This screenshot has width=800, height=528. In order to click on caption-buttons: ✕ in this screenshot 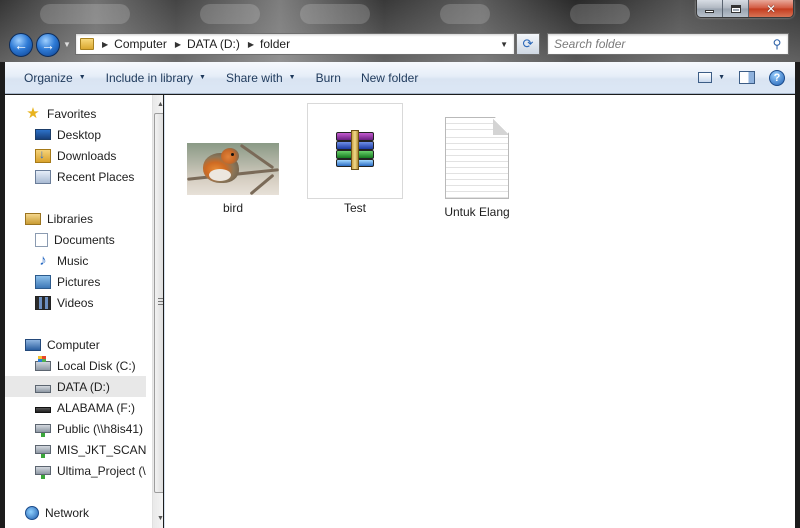, I will do `click(745, 9)`.